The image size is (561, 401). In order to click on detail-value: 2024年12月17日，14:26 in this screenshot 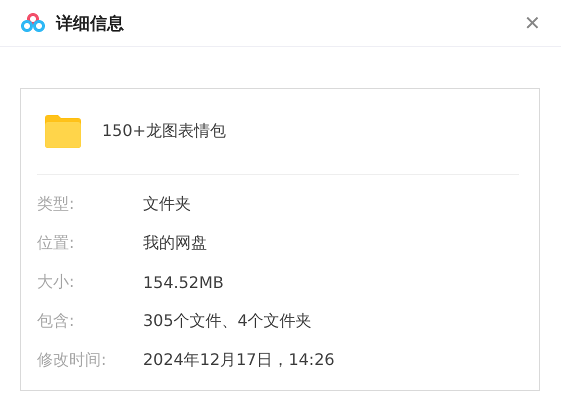, I will do `click(239, 360)`.